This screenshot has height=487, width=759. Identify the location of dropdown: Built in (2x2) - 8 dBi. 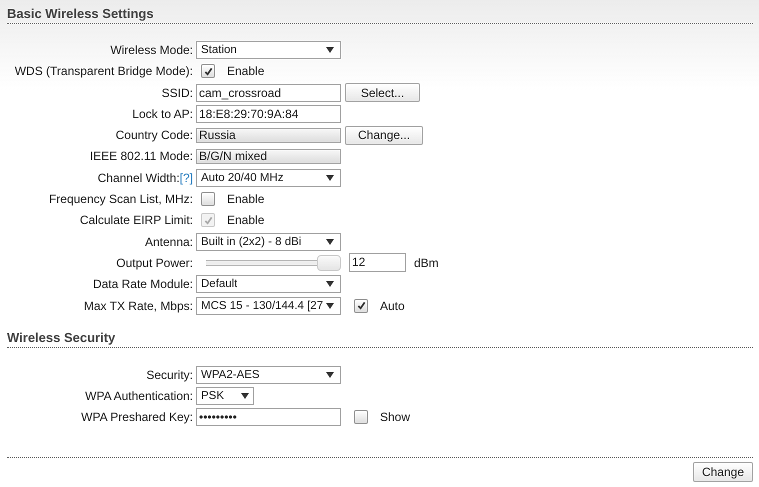
(268, 241).